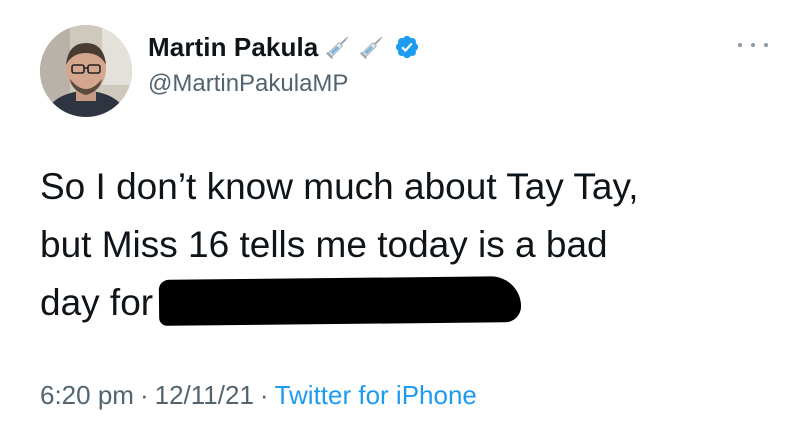 This screenshot has width=800, height=424. Describe the element at coordinates (97, 302) in the screenshot. I see `tweet-text-fragment: day for` at that location.